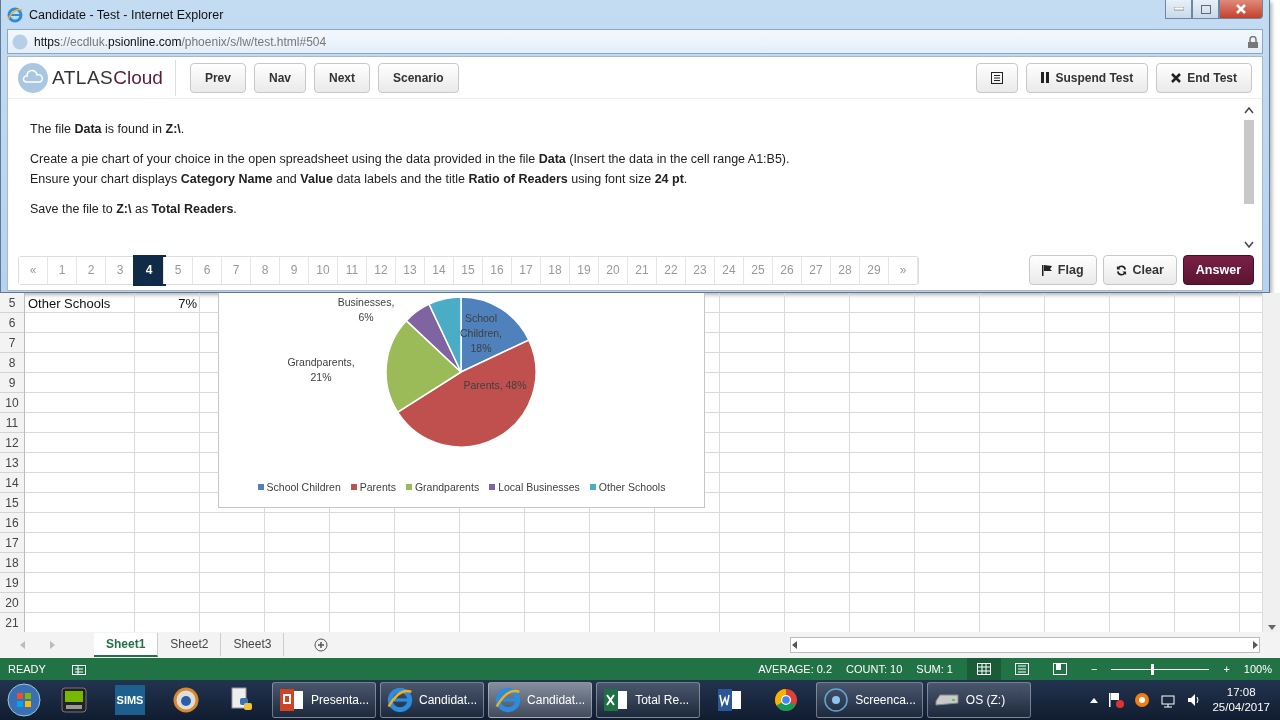 This screenshot has height=720, width=1280. What do you see at coordinates (627, 487) in the screenshot?
I see `legend-item: Other Schools` at bounding box center [627, 487].